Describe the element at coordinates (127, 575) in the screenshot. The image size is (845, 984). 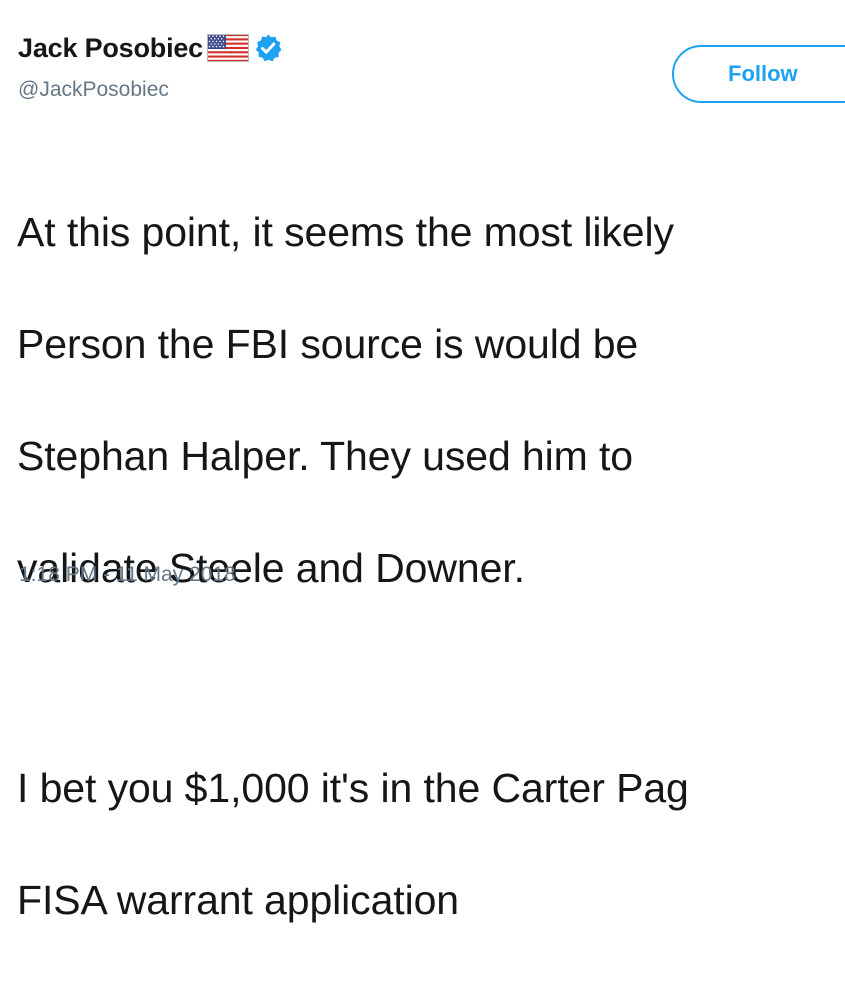
I see `tweet-timestamp: 1:18 PM - 11 May 2018` at that location.